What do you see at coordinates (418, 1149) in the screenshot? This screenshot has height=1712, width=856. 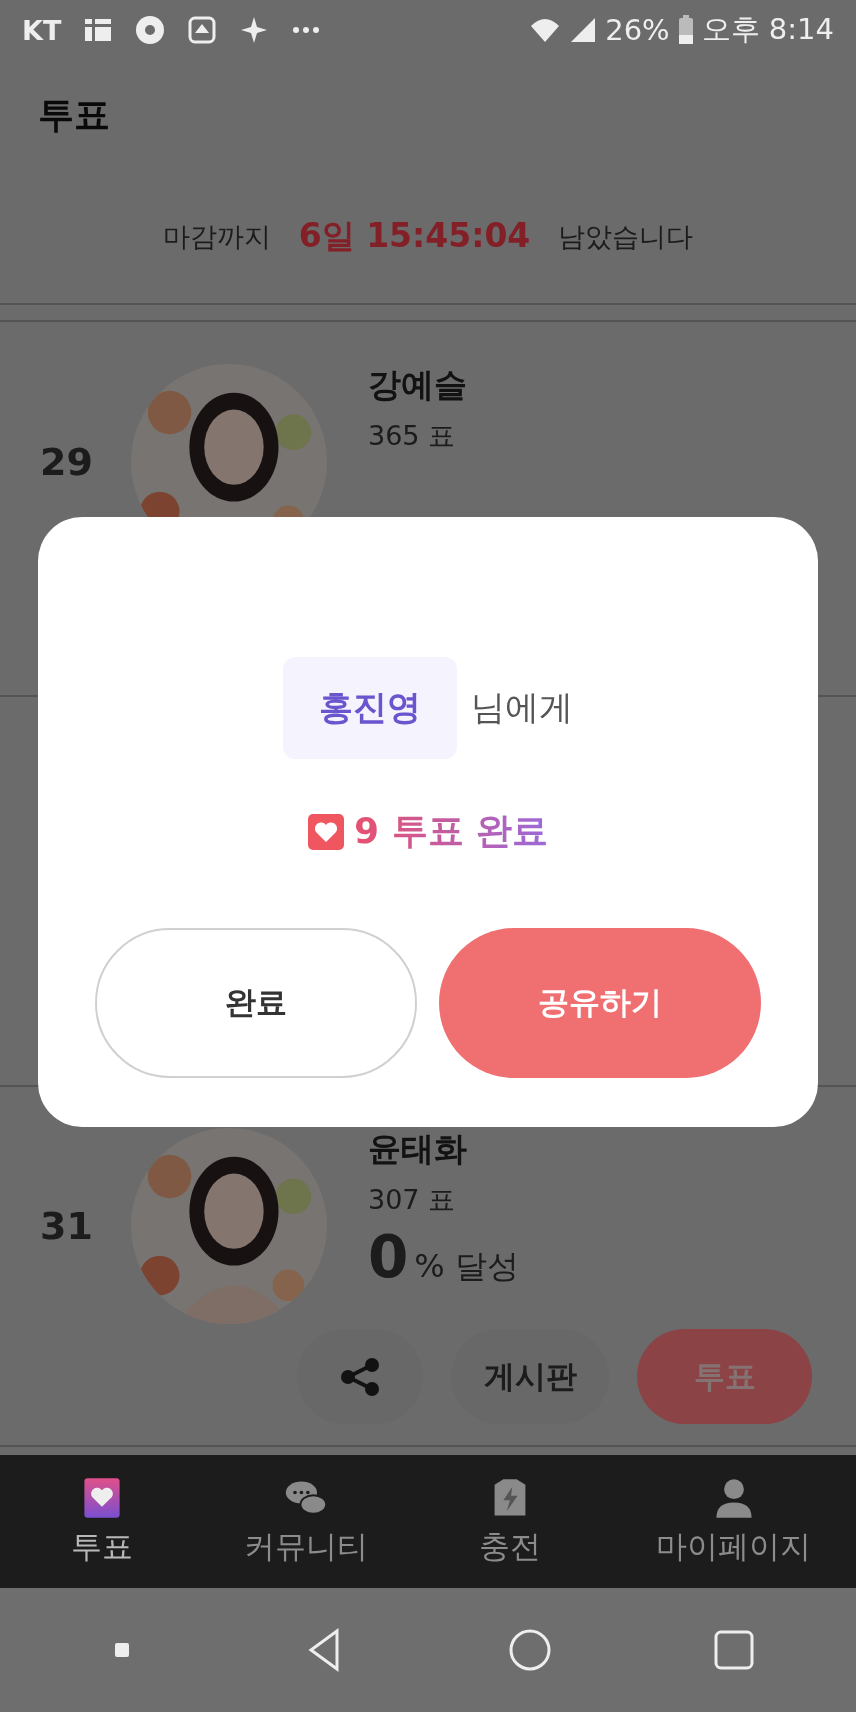 I see `candidate-name: 윤태화` at bounding box center [418, 1149].